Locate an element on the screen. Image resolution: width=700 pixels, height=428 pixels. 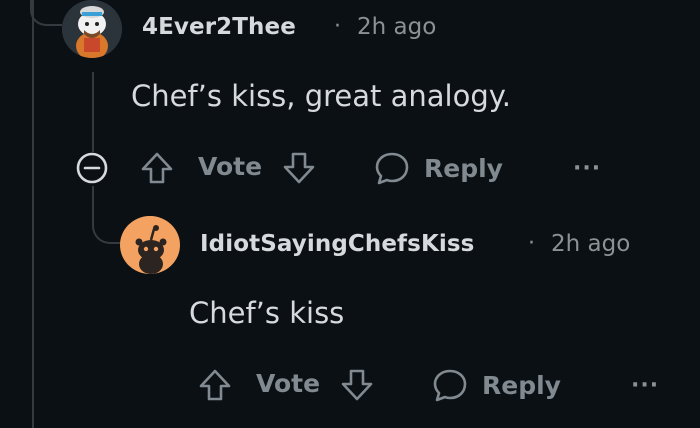
comment-author: IdiotSayingChefsKiss is located at coordinates (337, 244).